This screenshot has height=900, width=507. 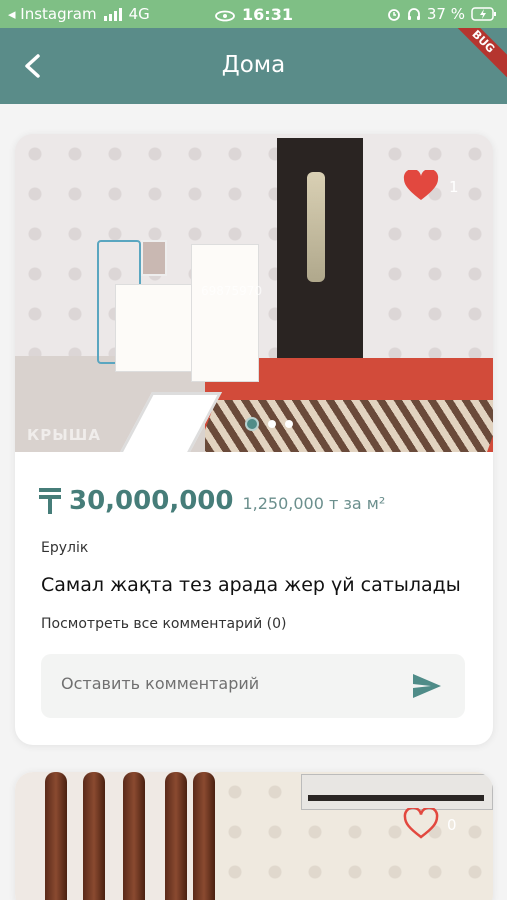 I want to click on favorites-count: 1, so click(x=454, y=187).